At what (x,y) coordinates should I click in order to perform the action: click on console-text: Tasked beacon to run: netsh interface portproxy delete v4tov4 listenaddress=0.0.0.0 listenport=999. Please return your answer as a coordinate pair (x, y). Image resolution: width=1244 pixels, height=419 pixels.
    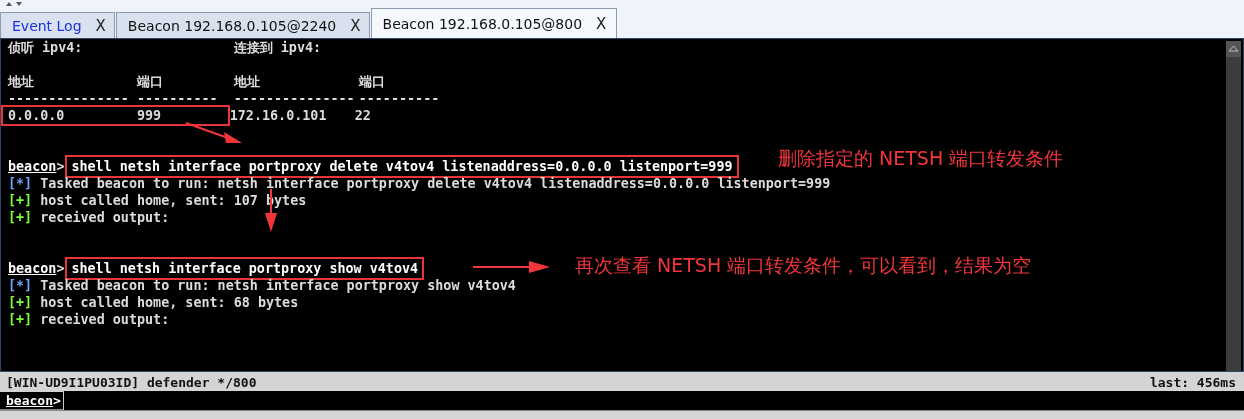
    Looking at the image, I should click on (435, 183).